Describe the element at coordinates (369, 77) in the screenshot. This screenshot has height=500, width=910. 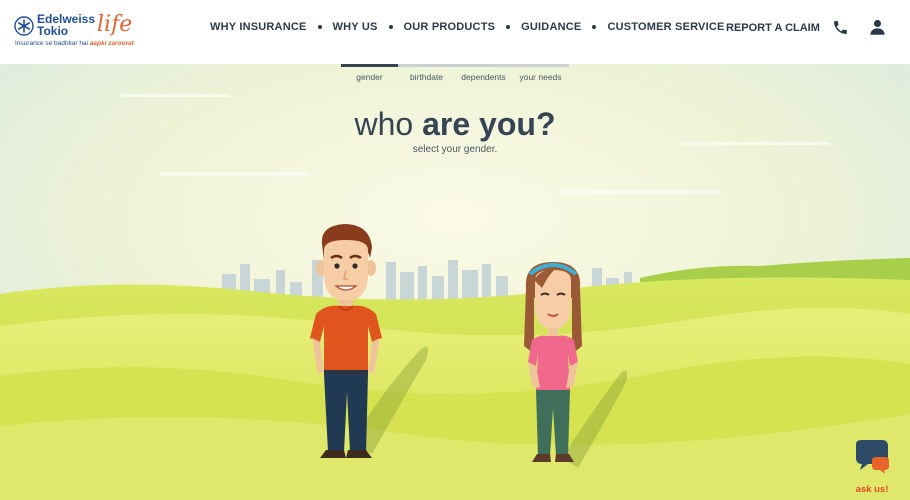
I see `step-label: gender` at that location.